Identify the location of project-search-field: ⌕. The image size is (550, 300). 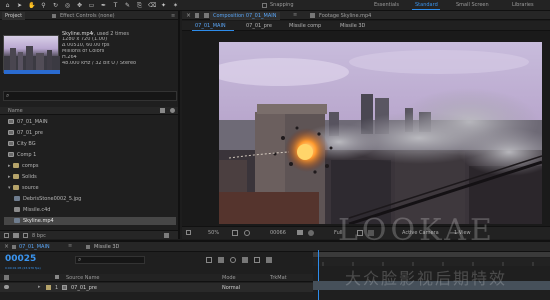
(90, 96).